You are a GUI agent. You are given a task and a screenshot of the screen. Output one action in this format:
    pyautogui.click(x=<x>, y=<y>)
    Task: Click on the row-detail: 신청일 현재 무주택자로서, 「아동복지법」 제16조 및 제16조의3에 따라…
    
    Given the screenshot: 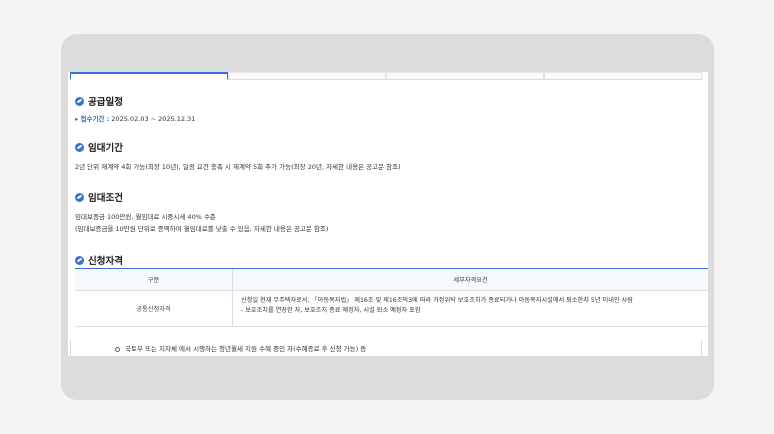 What is the action you would take?
    pyautogui.click(x=470, y=308)
    